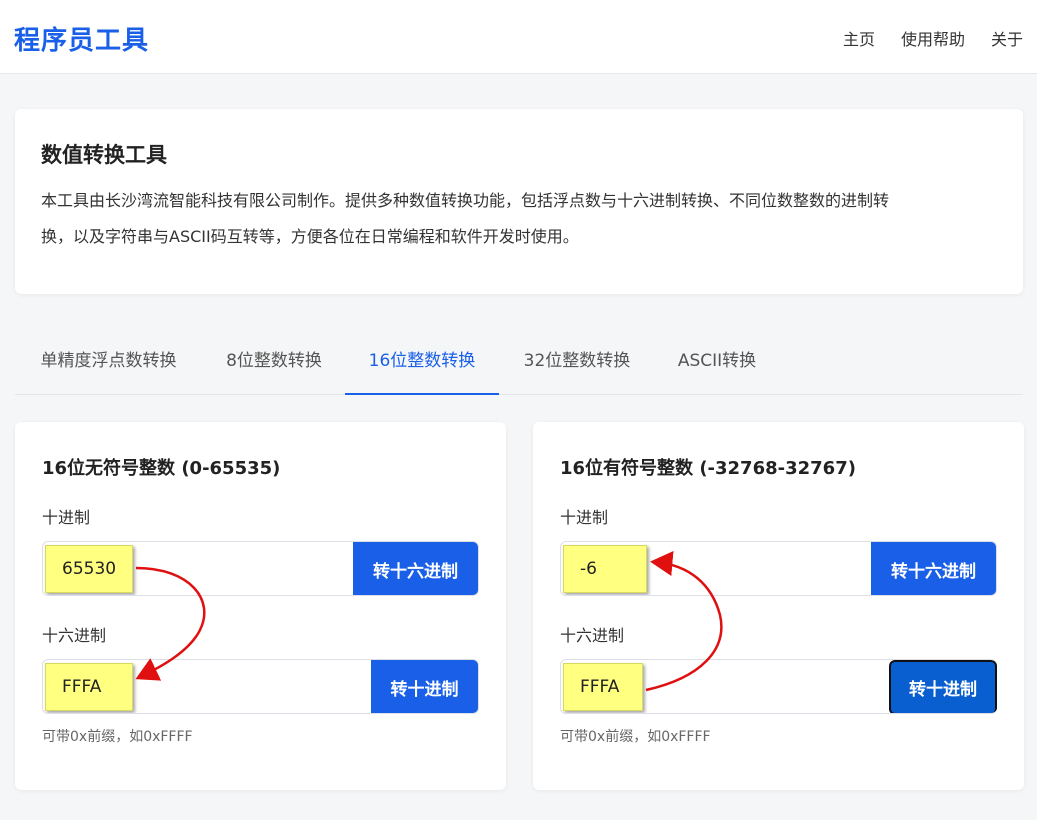  What do you see at coordinates (424, 686) in the screenshot?
I see `unsigned-to-dec-button: 转十进制` at bounding box center [424, 686].